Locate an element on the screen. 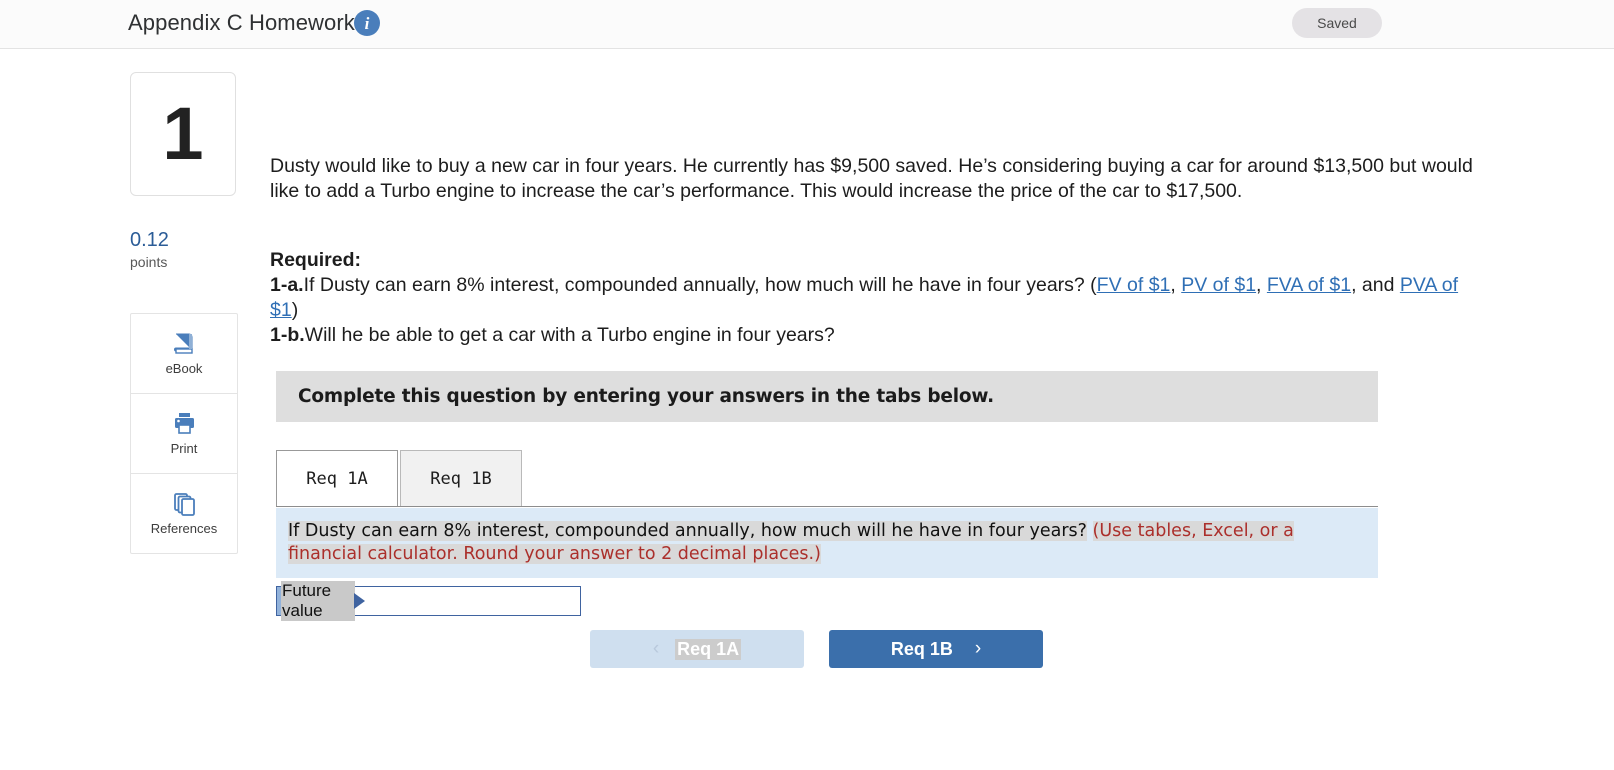  link-sep-1: , is located at coordinates (1176, 285).